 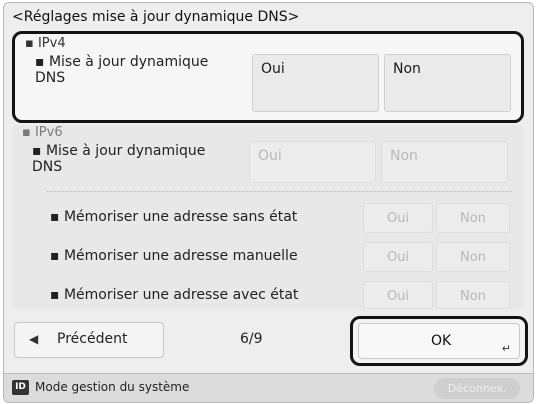 I want to click on ipv6-ddns-label: ▪ Mise à jour dynamique DNS, so click(x=119, y=159).